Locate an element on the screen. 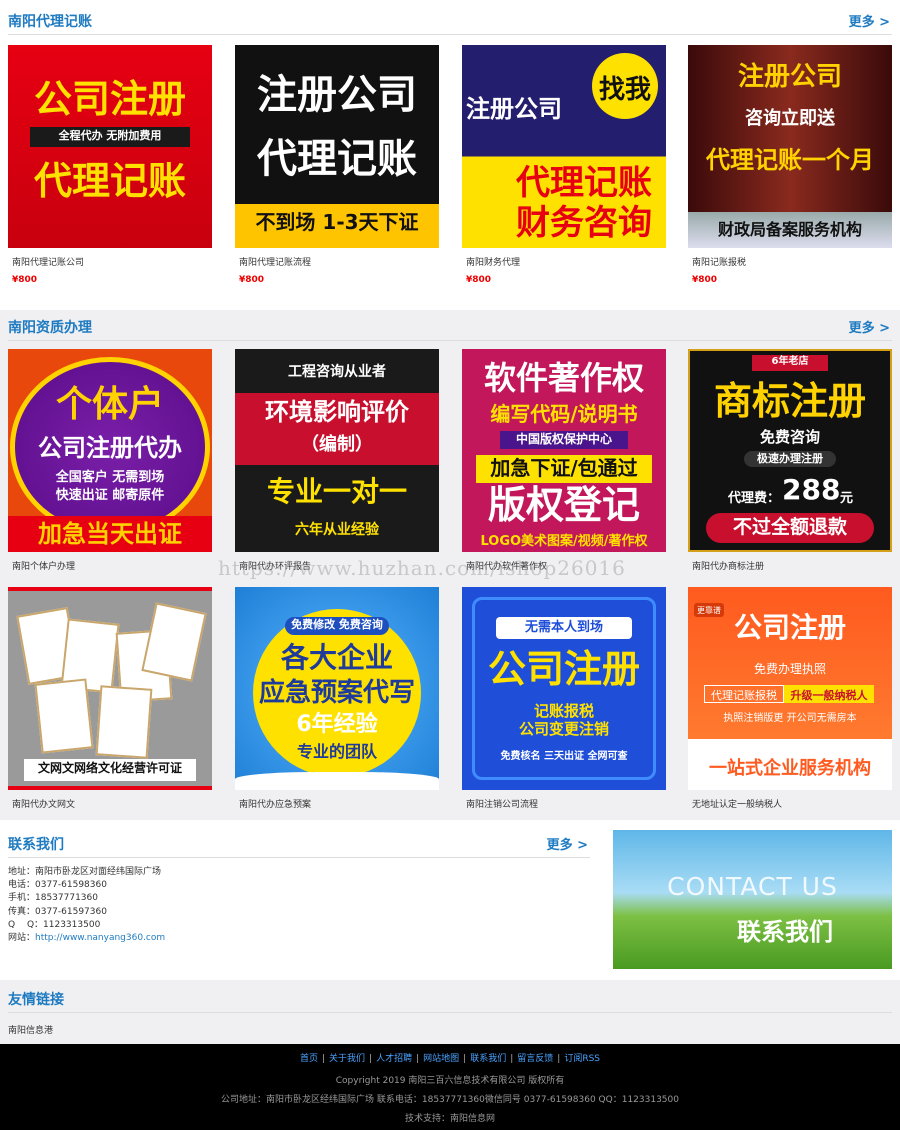  product-card: 注册公司 咨询立即送 代理记账一个月 财政局备案服务机构 南阳记账报税 ¥800 is located at coordinates (790, 165).